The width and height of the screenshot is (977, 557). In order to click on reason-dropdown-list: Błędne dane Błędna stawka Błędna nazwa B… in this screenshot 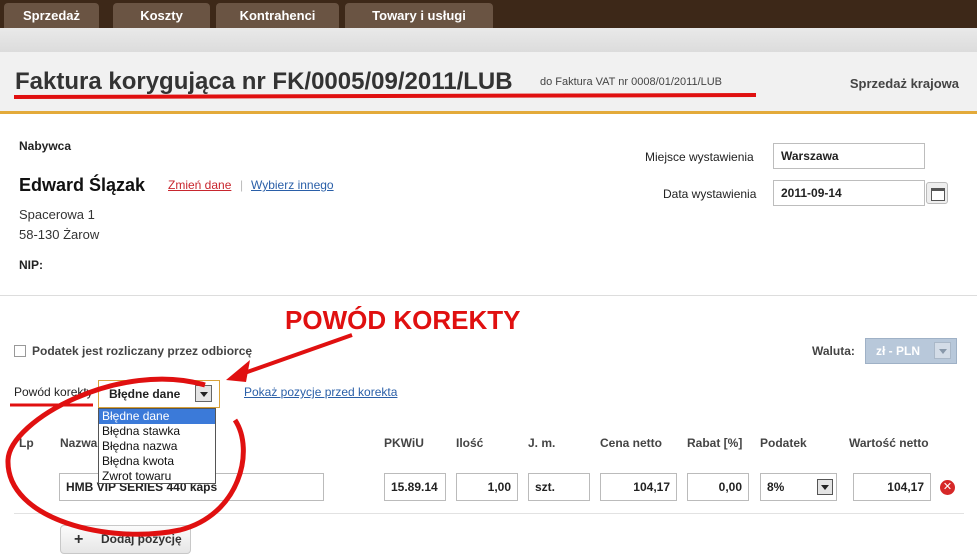, I will do `click(157, 446)`.